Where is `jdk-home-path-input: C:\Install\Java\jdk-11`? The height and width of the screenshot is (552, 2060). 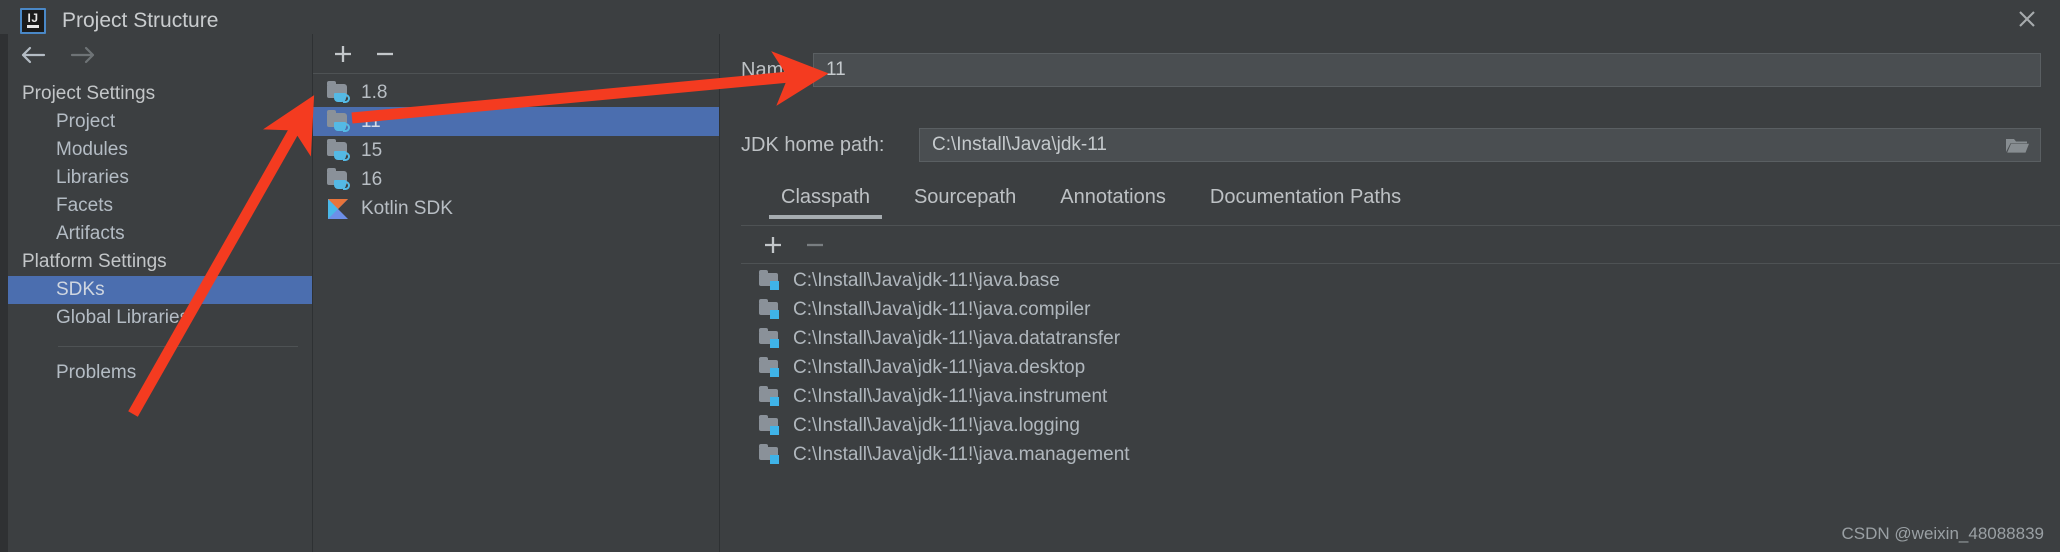
jdk-home-path-input: C:\Install\Java\jdk-11 is located at coordinates (1480, 145).